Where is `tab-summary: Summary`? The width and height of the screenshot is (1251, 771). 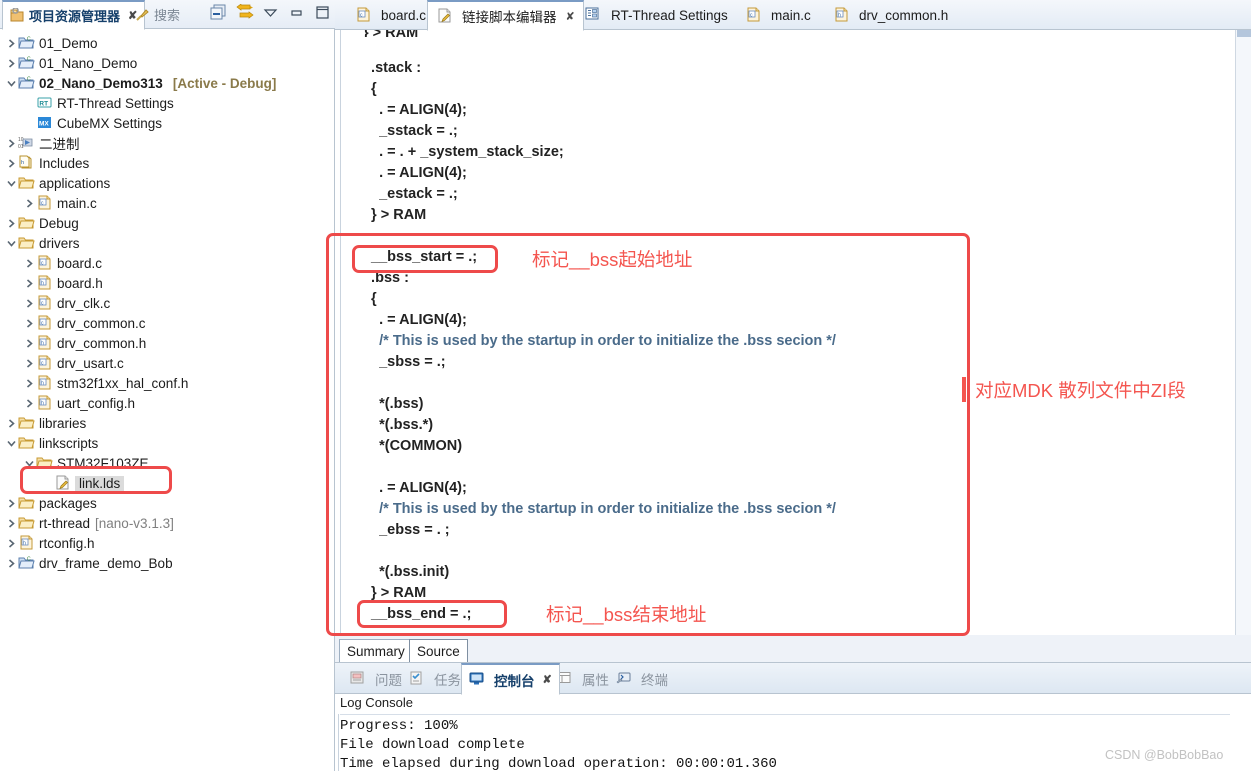 tab-summary: Summary is located at coordinates (376, 650).